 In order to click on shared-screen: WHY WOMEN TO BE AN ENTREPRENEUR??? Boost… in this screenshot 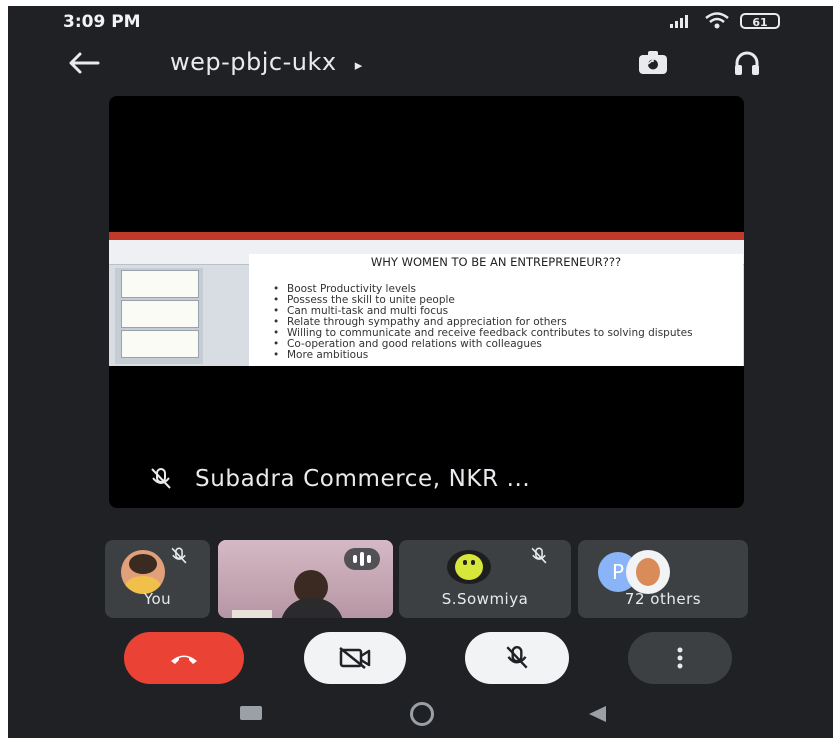, I will do `click(426, 299)`.